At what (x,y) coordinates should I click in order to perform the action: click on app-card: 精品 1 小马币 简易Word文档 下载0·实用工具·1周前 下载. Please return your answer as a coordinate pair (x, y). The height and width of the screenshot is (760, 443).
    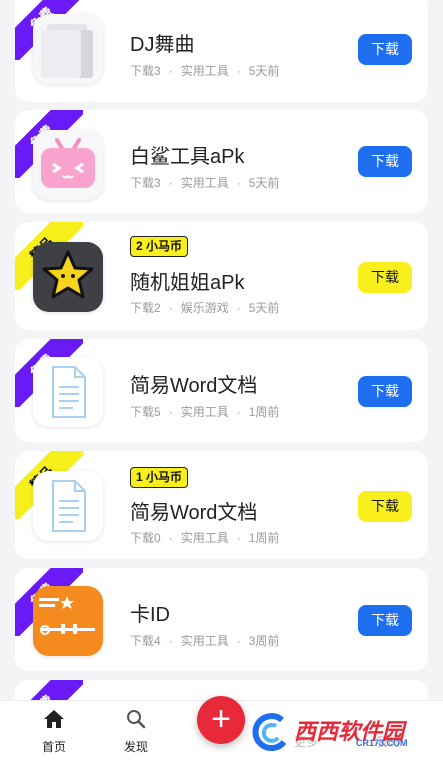
    Looking at the image, I should click on (221, 505).